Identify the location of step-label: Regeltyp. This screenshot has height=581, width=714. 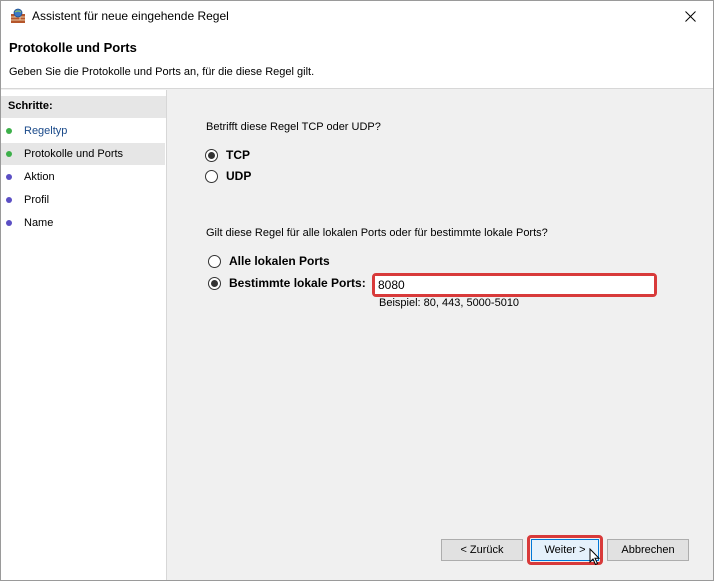
(46, 131).